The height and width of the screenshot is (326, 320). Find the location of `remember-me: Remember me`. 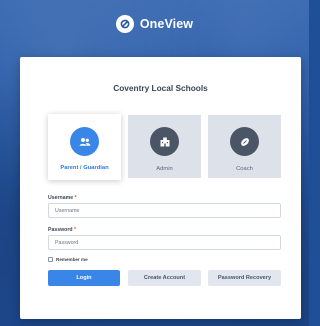

remember-me: Remember me is located at coordinates (68, 259).